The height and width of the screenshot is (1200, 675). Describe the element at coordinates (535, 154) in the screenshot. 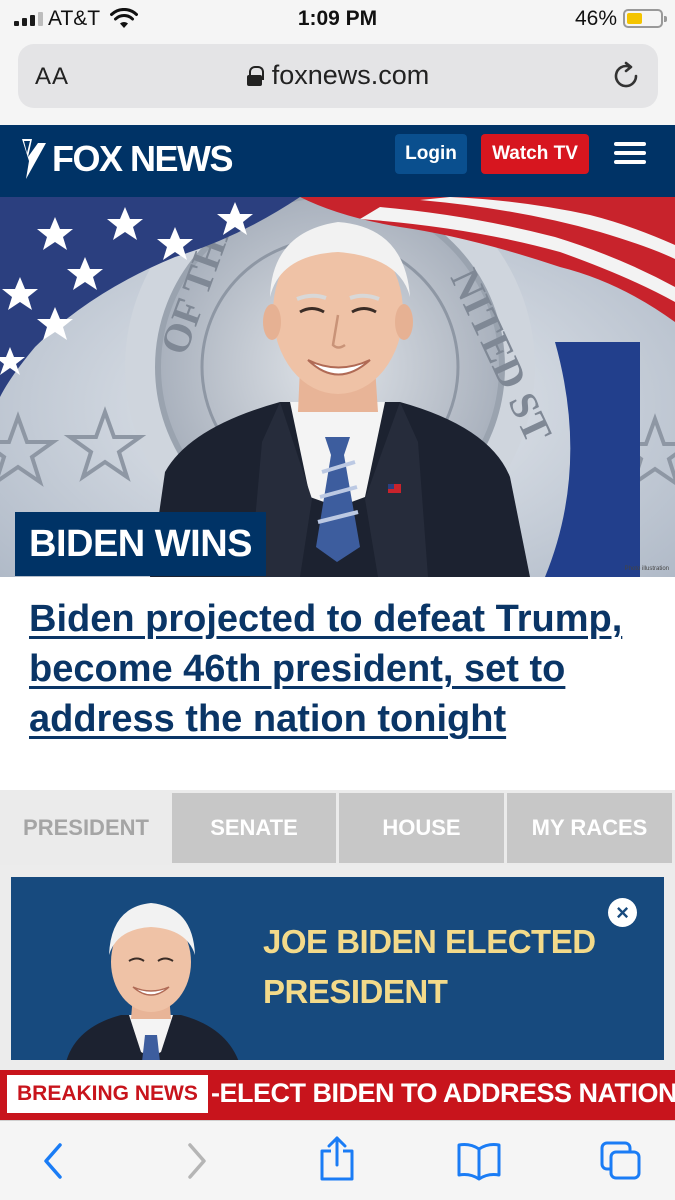

I see `watch-tv-button: Watch TV` at that location.